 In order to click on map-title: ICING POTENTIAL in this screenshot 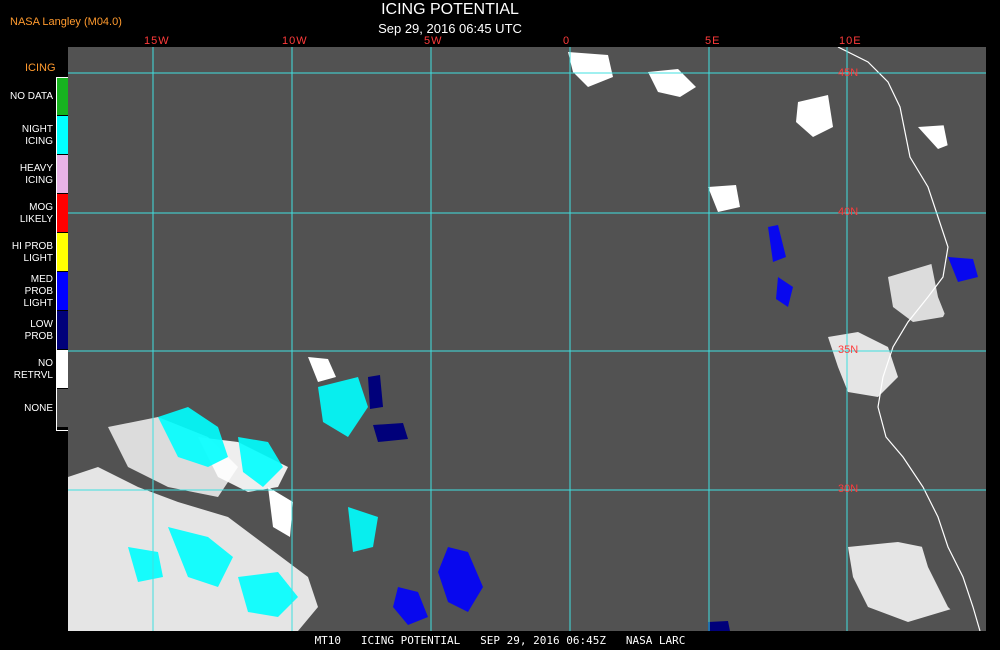, I will do `click(450, 9)`.